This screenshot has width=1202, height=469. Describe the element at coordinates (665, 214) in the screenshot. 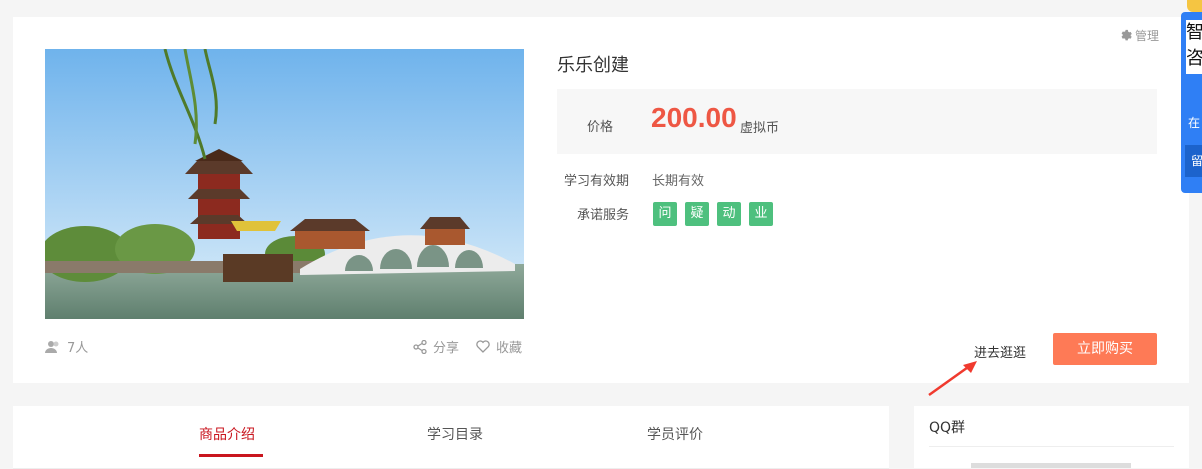

I see `service-tag: 问` at that location.